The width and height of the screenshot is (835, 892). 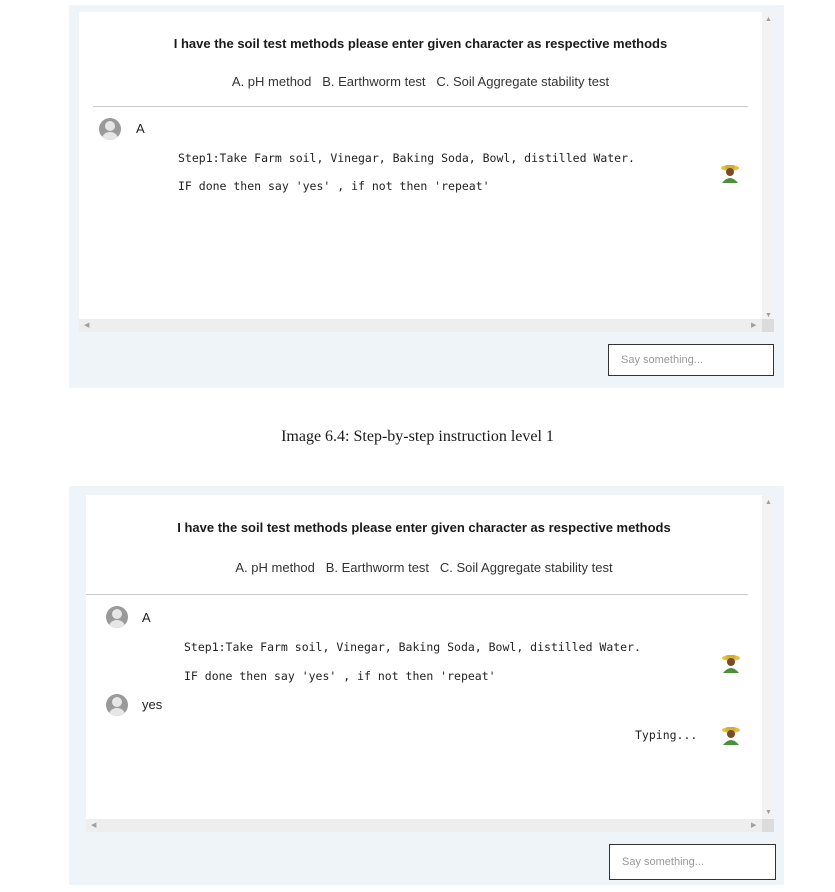 I want to click on user-message: yes, so click(x=152, y=704).